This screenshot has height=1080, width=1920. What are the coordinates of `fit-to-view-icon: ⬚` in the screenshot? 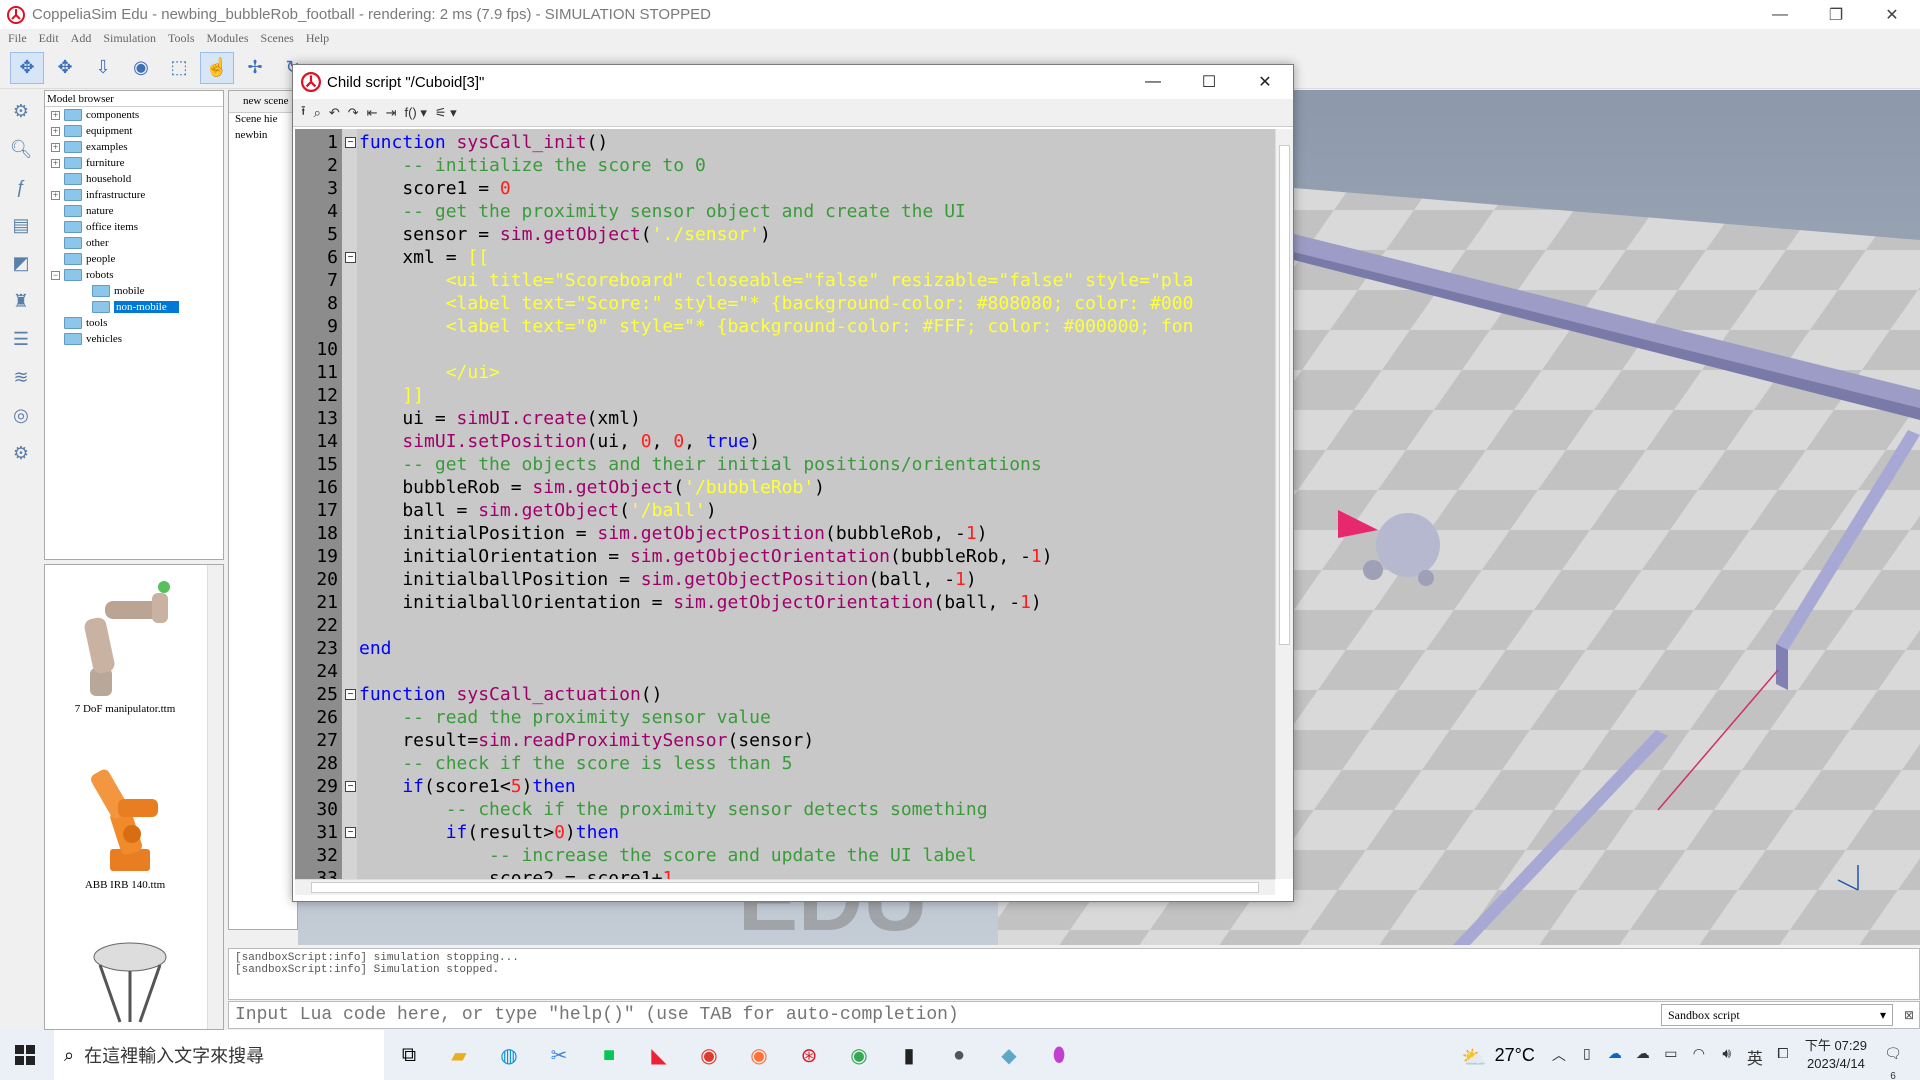 It's located at (179, 68).